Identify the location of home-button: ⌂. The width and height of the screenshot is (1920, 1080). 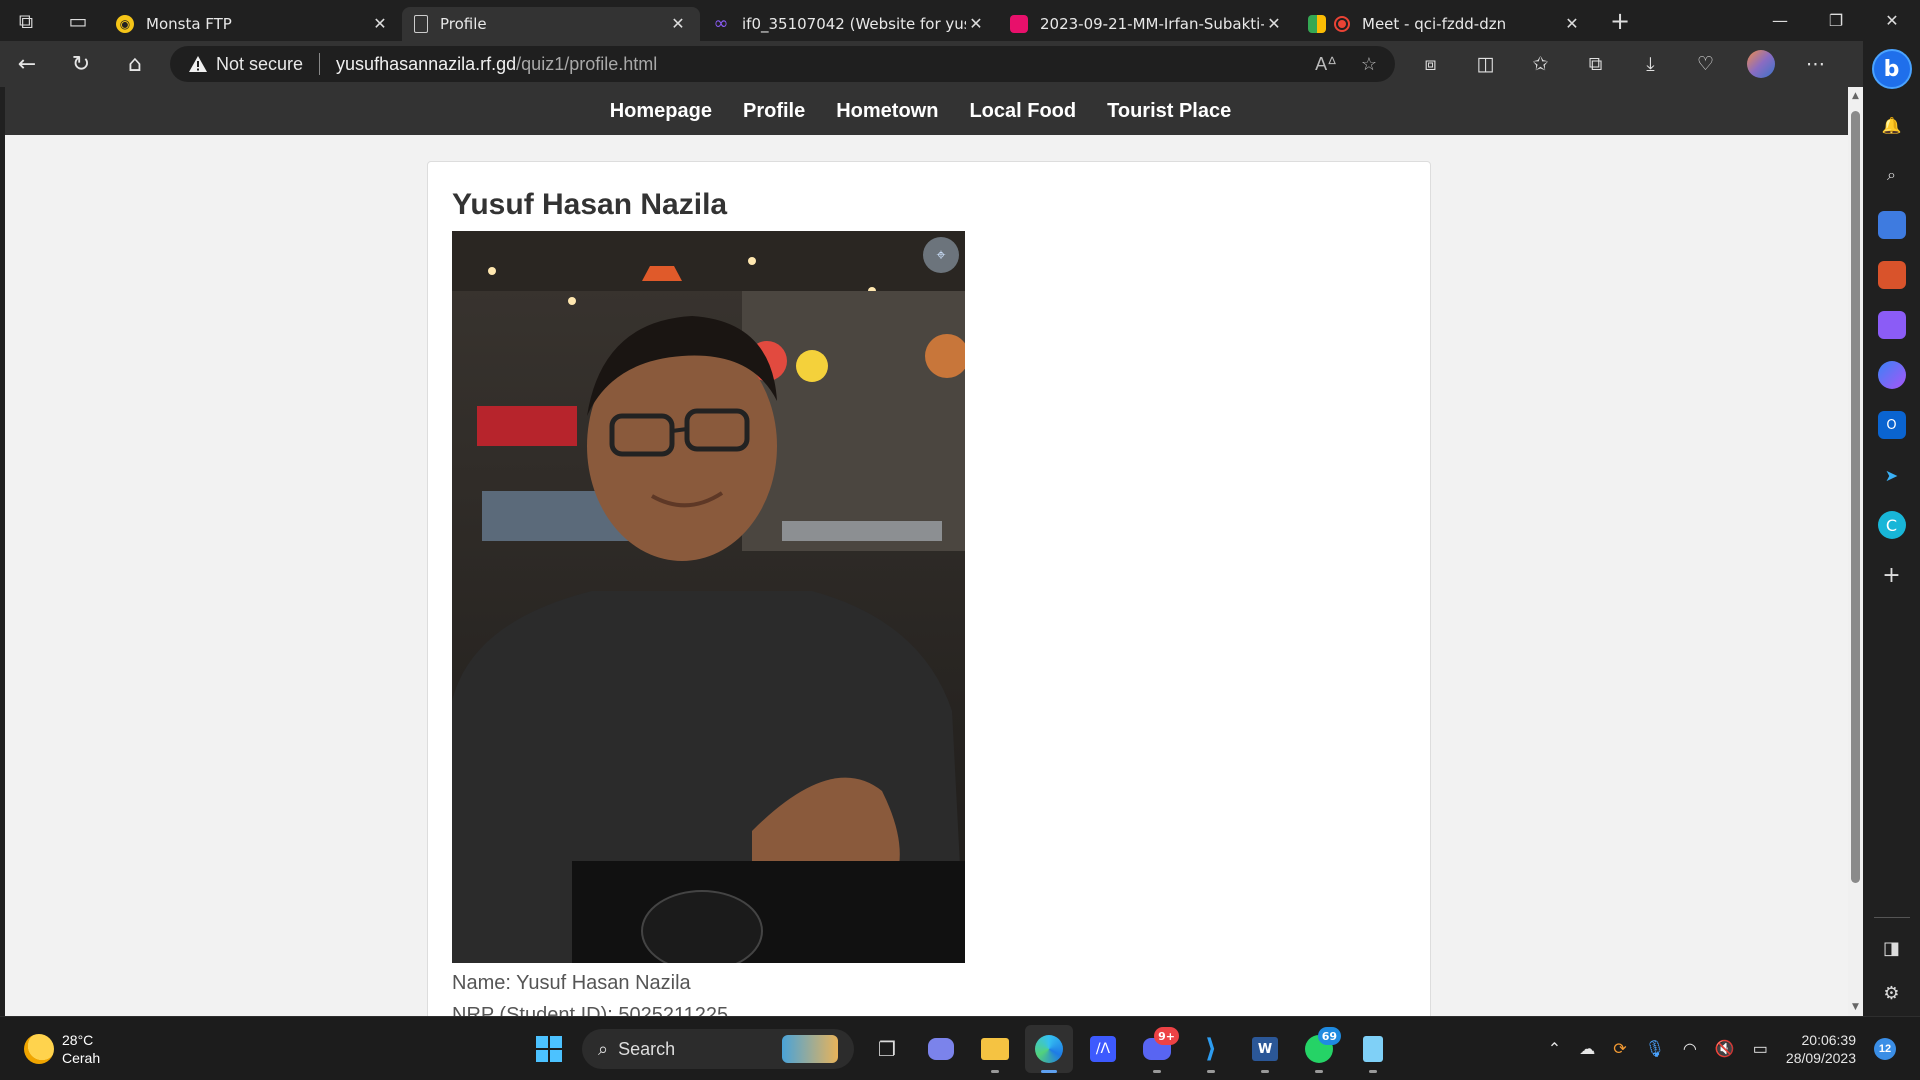
(135, 64).